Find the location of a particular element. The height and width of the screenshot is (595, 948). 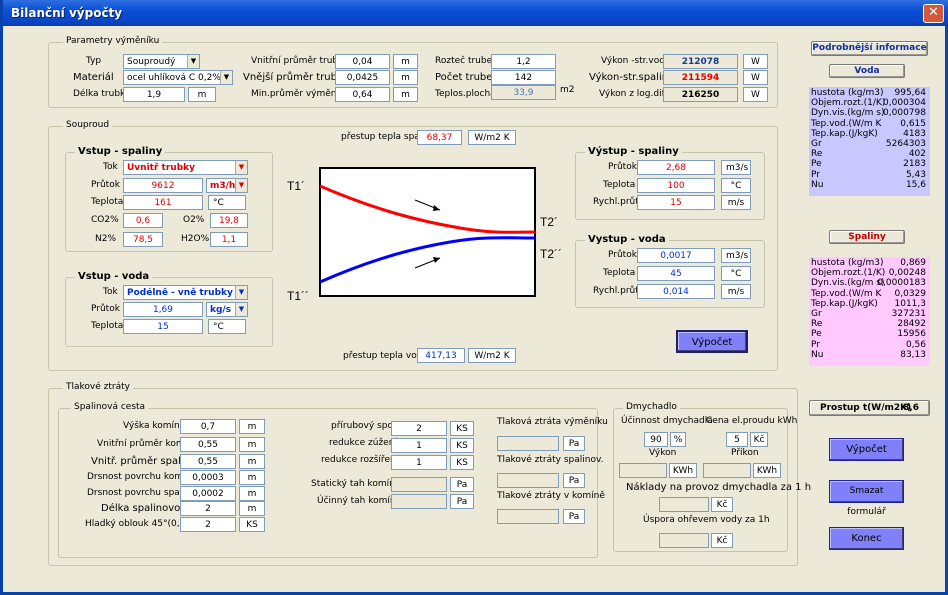

property-key: Pe is located at coordinates (816, 334).